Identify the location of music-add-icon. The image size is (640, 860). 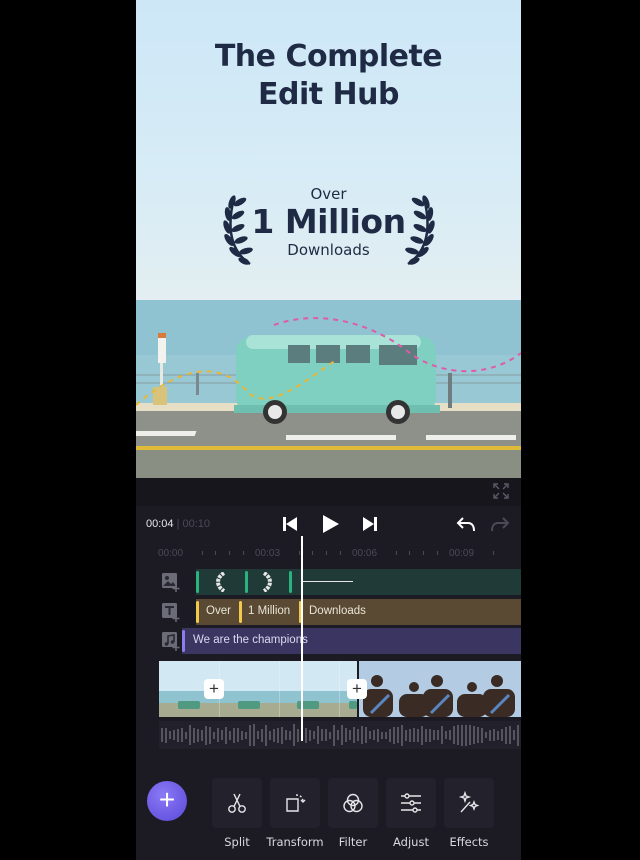
(171, 641).